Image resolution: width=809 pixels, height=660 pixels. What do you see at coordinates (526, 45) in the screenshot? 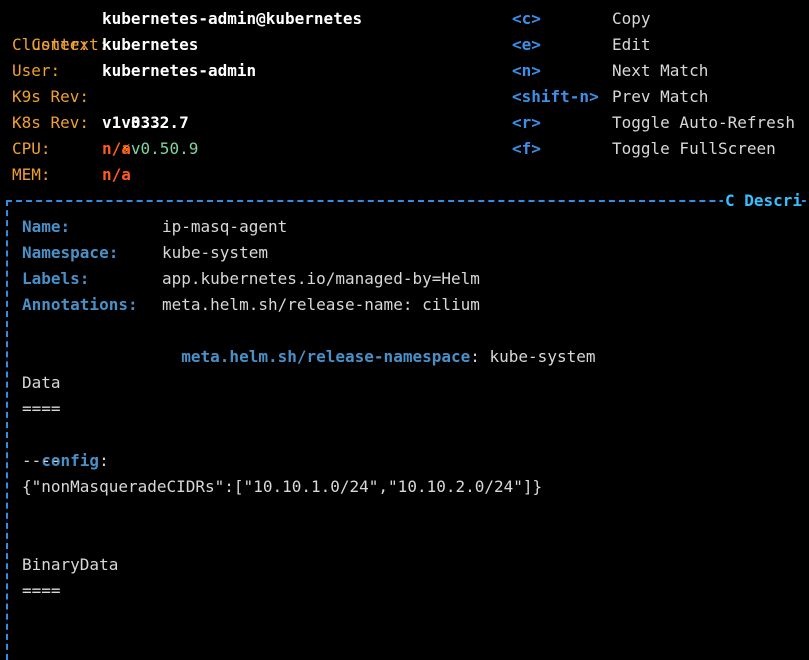
I see `shortcut-key-edit: <e>` at bounding box center [526, 45].